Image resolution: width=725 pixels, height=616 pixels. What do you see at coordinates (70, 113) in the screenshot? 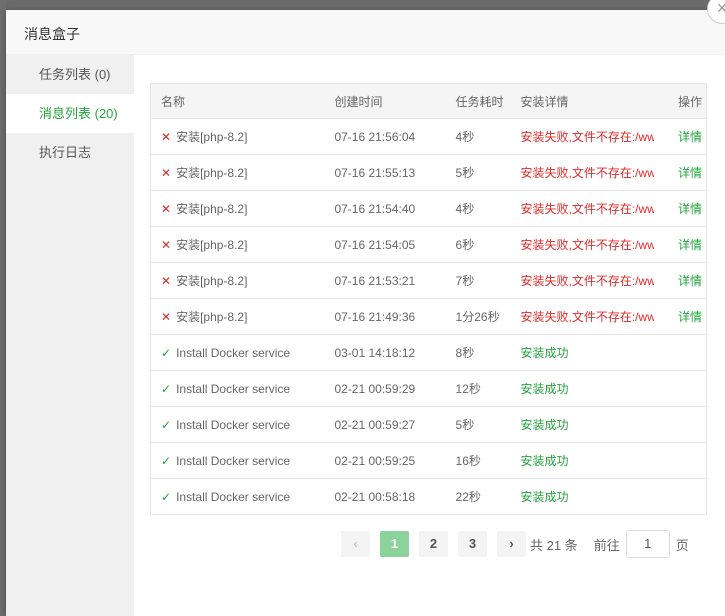
I see `sidebar-item-message-list: 消息列表 (20)` at bounding box center [70, 113].